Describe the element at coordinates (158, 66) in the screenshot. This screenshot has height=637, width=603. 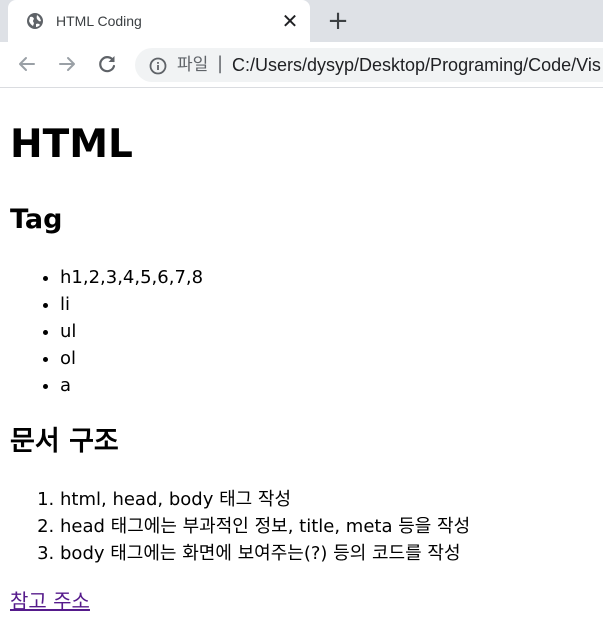
I see `info-icon` at that location.